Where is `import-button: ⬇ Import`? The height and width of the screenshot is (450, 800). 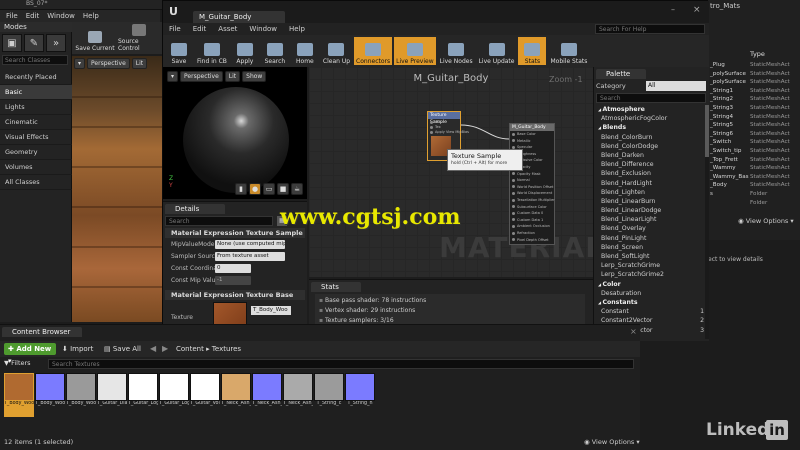
import-button: ⬇ Import is located at coordinates (77, 349).